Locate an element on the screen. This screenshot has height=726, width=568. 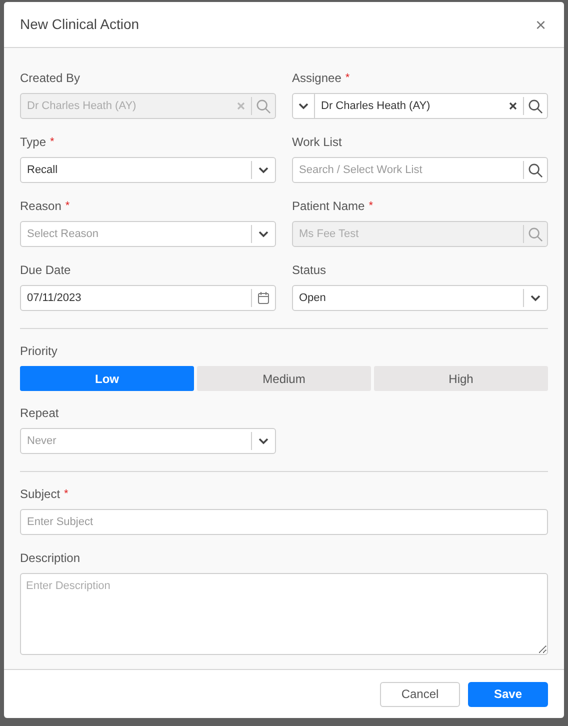
field-input: Select Reason is located at coordinates (136, 234).